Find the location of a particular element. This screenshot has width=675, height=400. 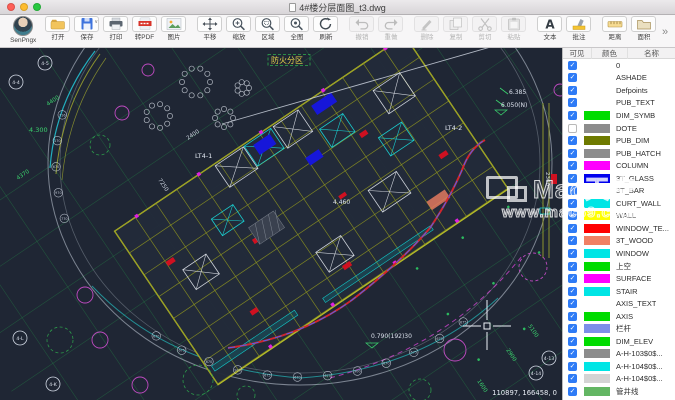

layer-row: ✓ SURFACE is located at coordinates (619, 278).